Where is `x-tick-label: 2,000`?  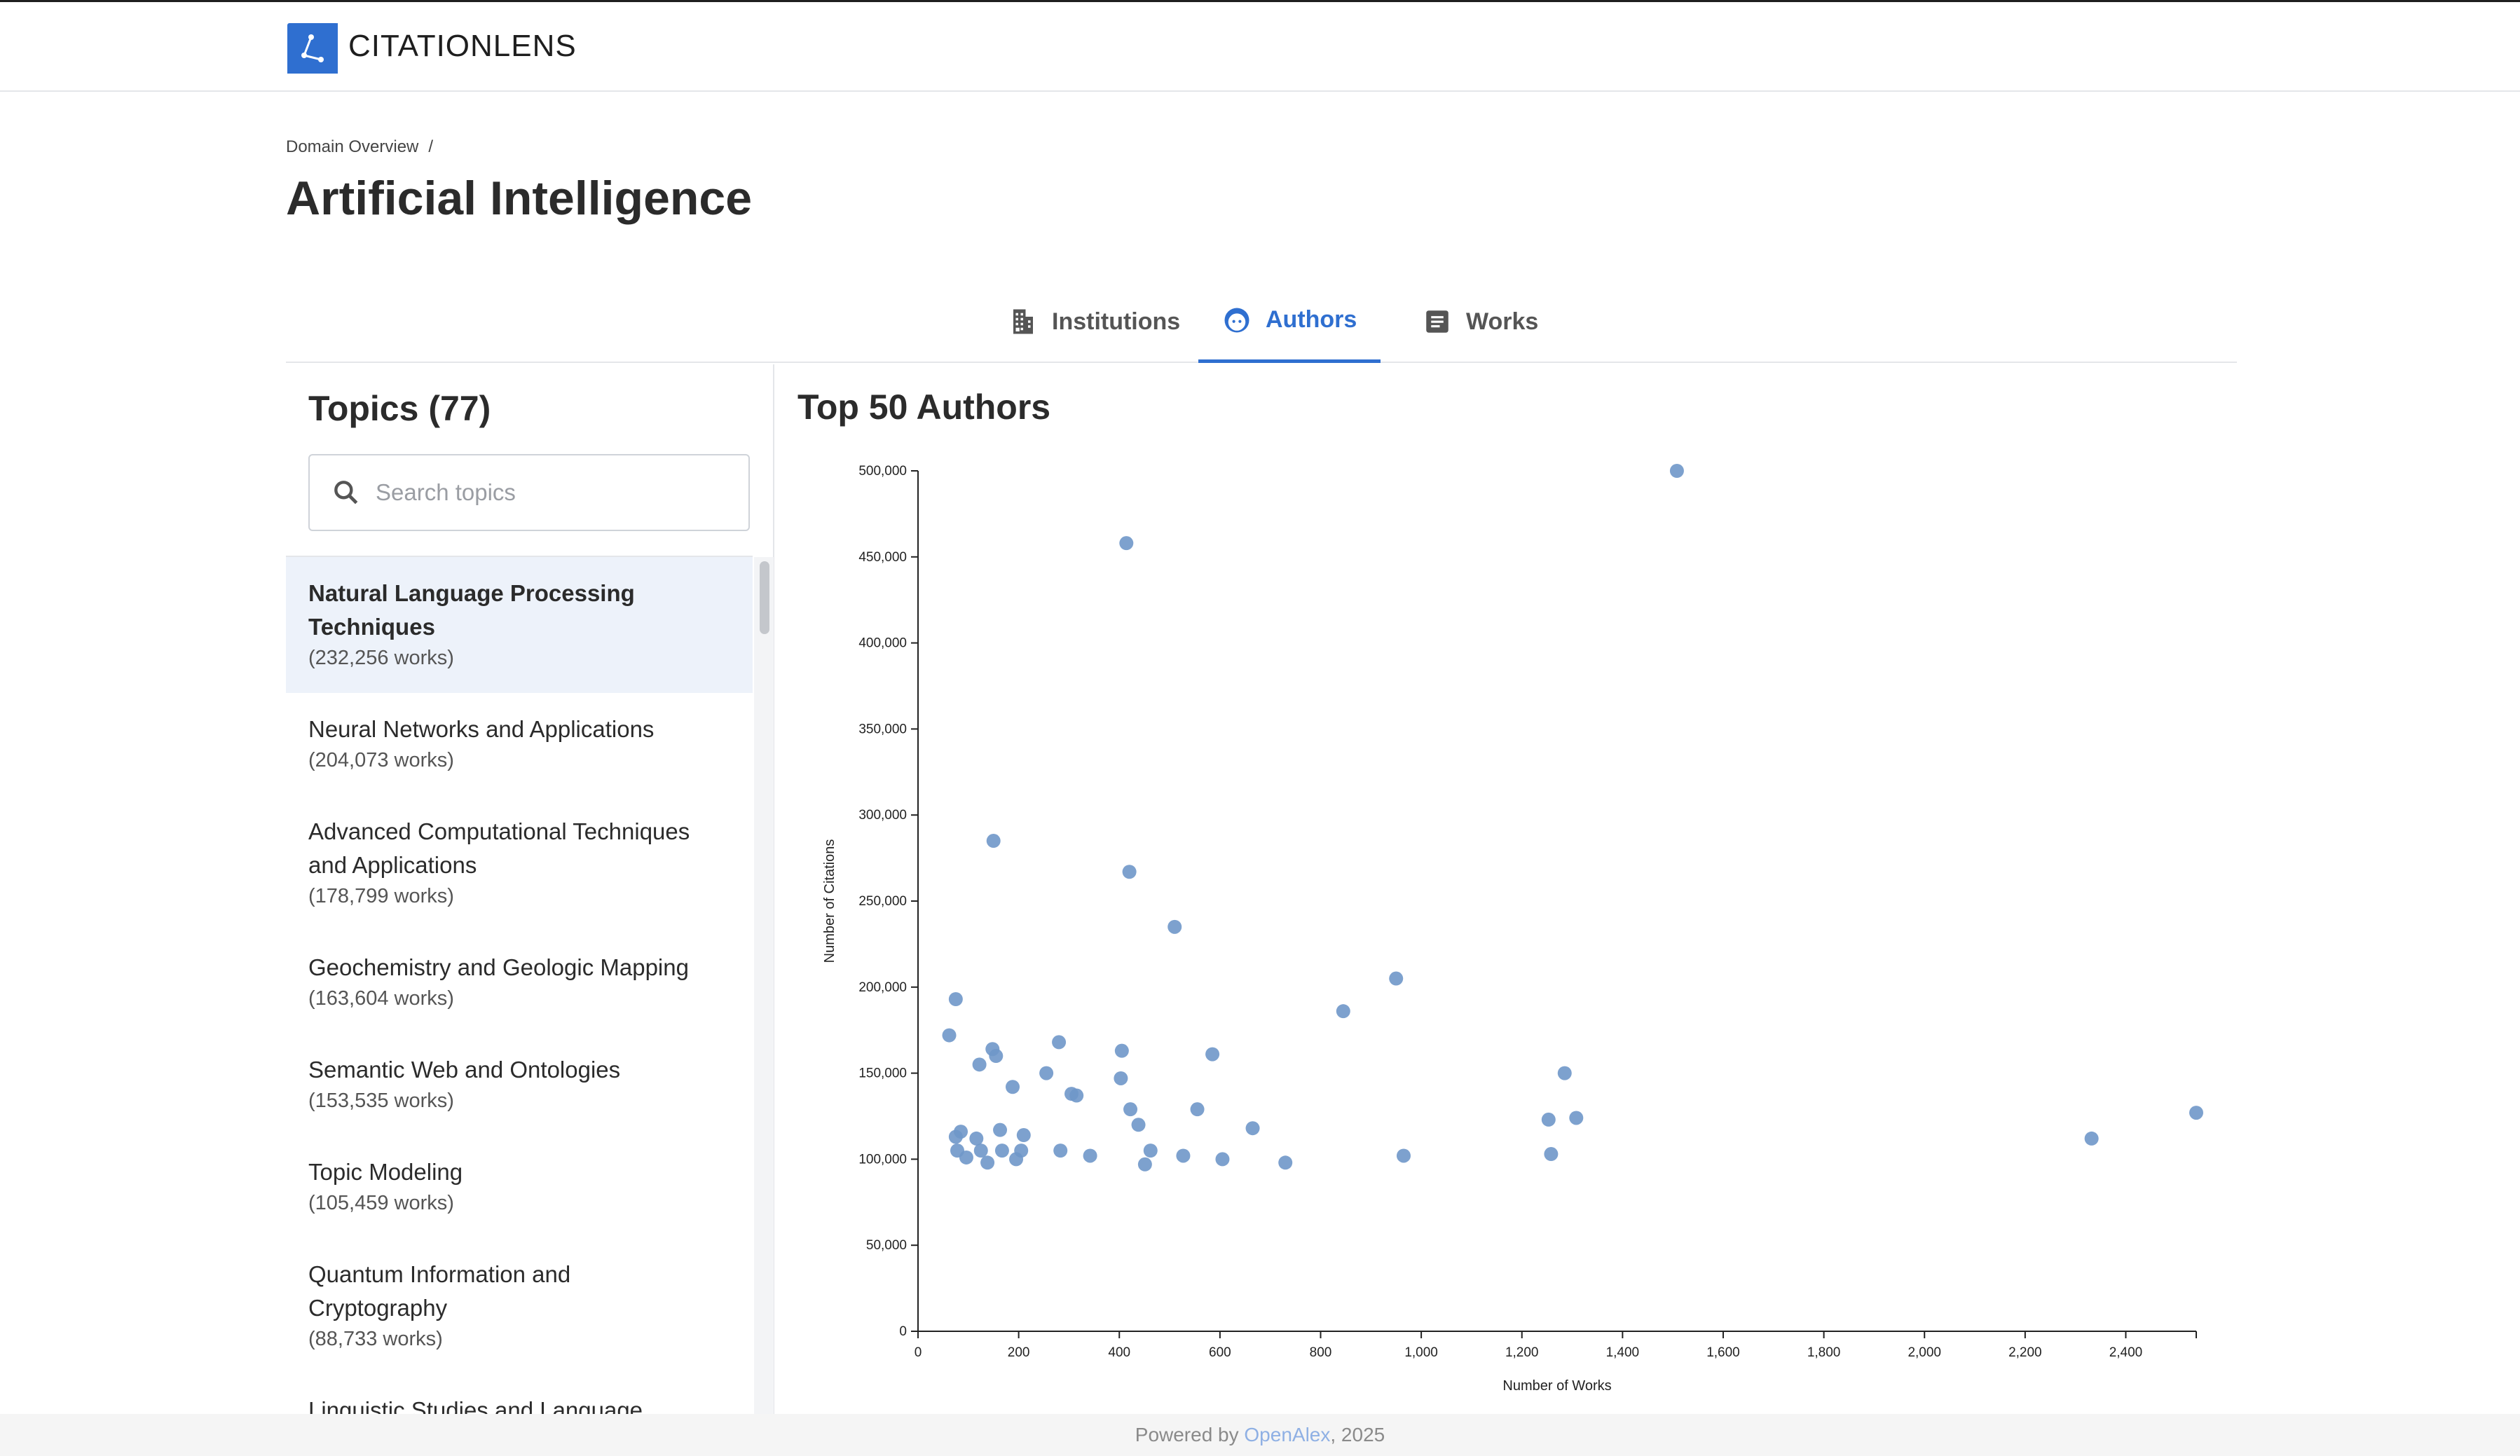
x-tick-label: 2,000 is located at coordinates (1925, 1352).